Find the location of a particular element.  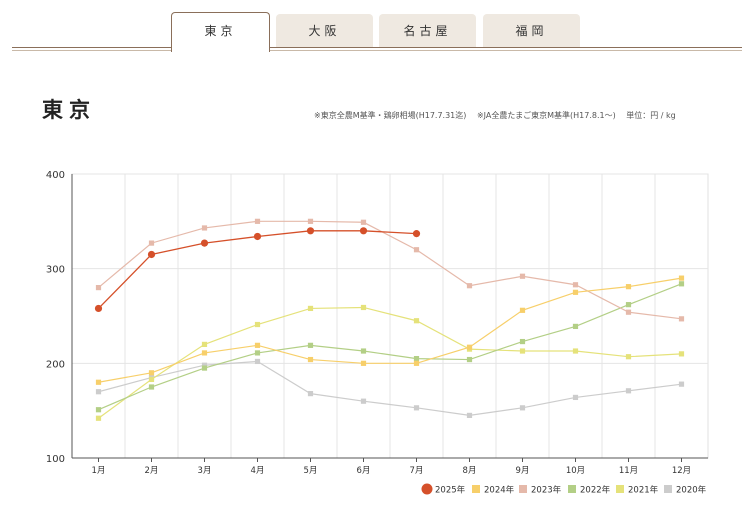

legend-item: 2024年 is located at coordinates (493, 490).